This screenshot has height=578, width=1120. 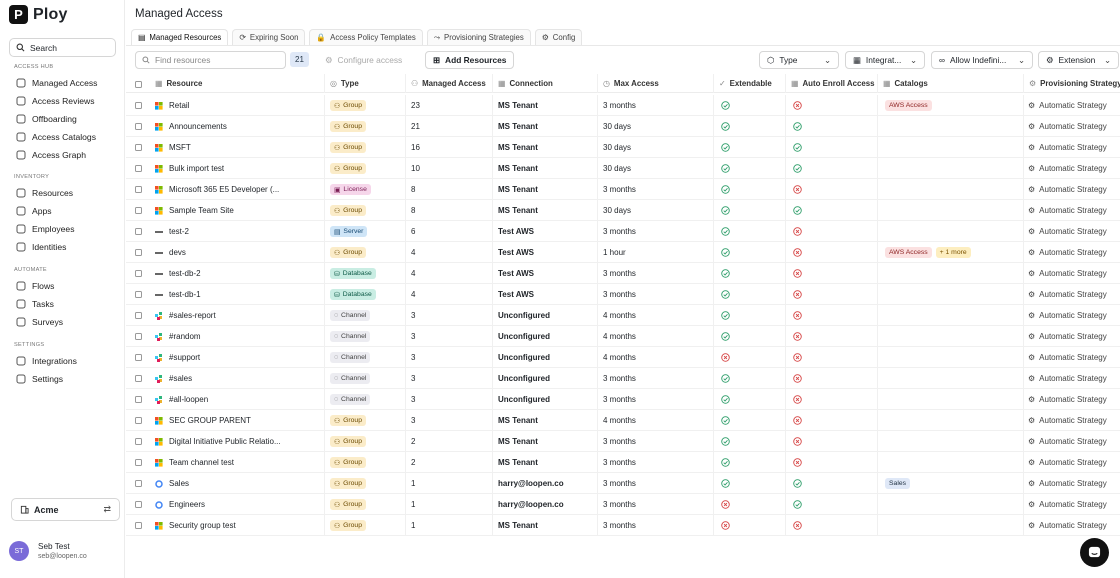 I want to click on tab-config: ⚙ Config, so click(x=558, y=37).